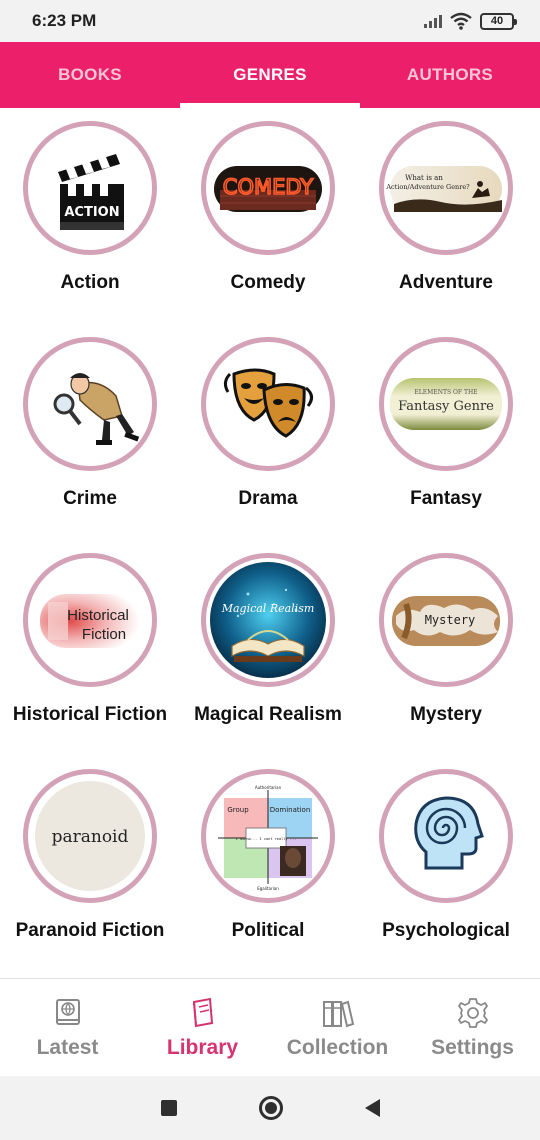 Image resolution: width=540 pixels, height=1140 pixels. I want to click on genre-label: Historical Fiction, so click(90, 714).